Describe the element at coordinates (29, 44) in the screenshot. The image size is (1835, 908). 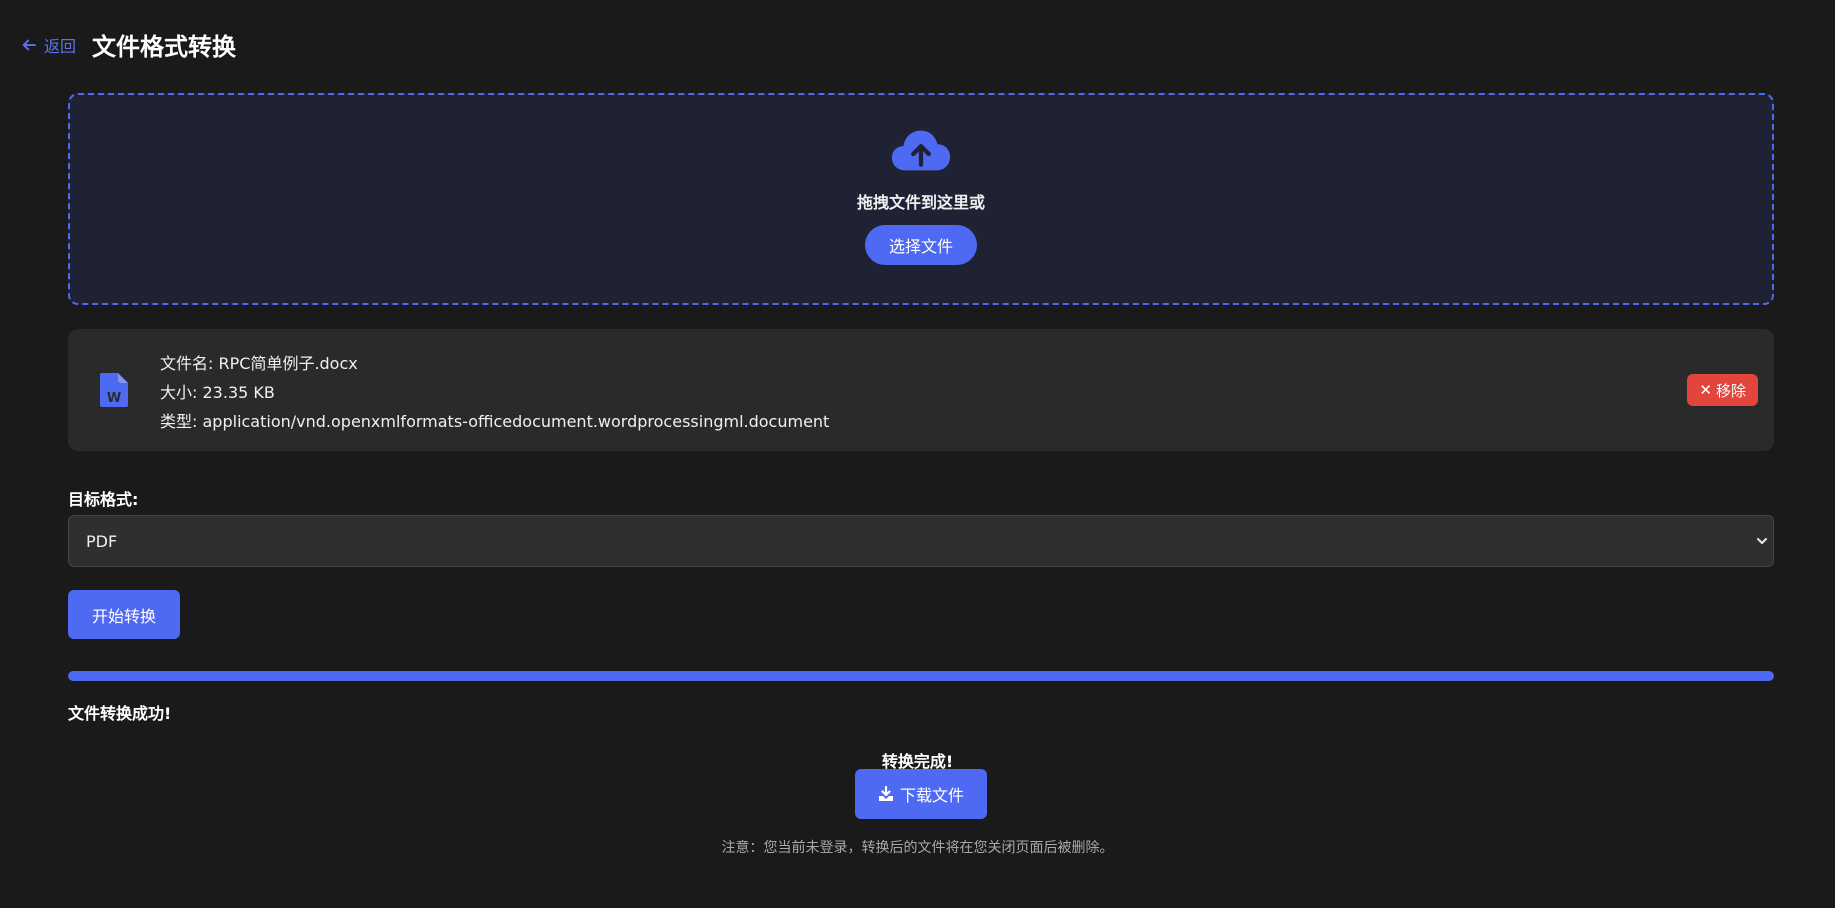
I see `arrow-left-icon` at that location.